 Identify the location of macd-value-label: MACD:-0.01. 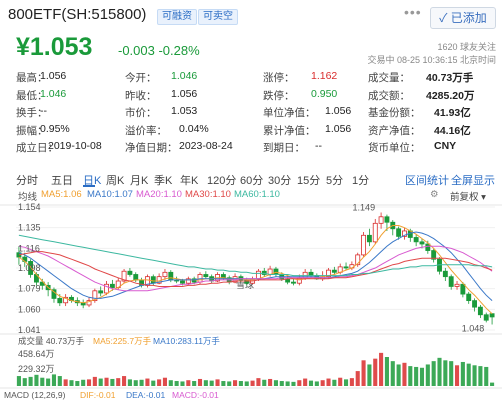
(195, 395).